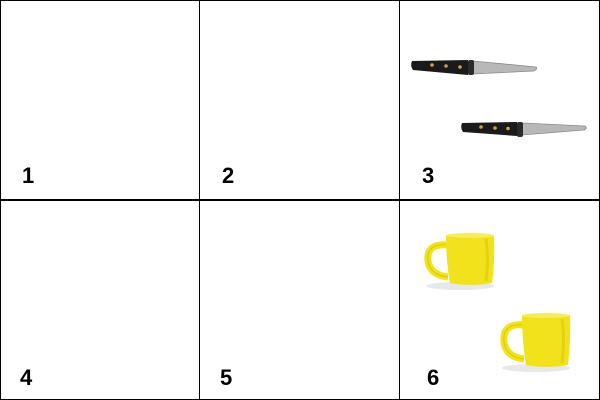 Image resolution: width=600 pixels, height=400 pixels. What do you see at coordinates (428, 175) in the screenshot?
I see `panel-number: 3` at bounding box center [428, 175].